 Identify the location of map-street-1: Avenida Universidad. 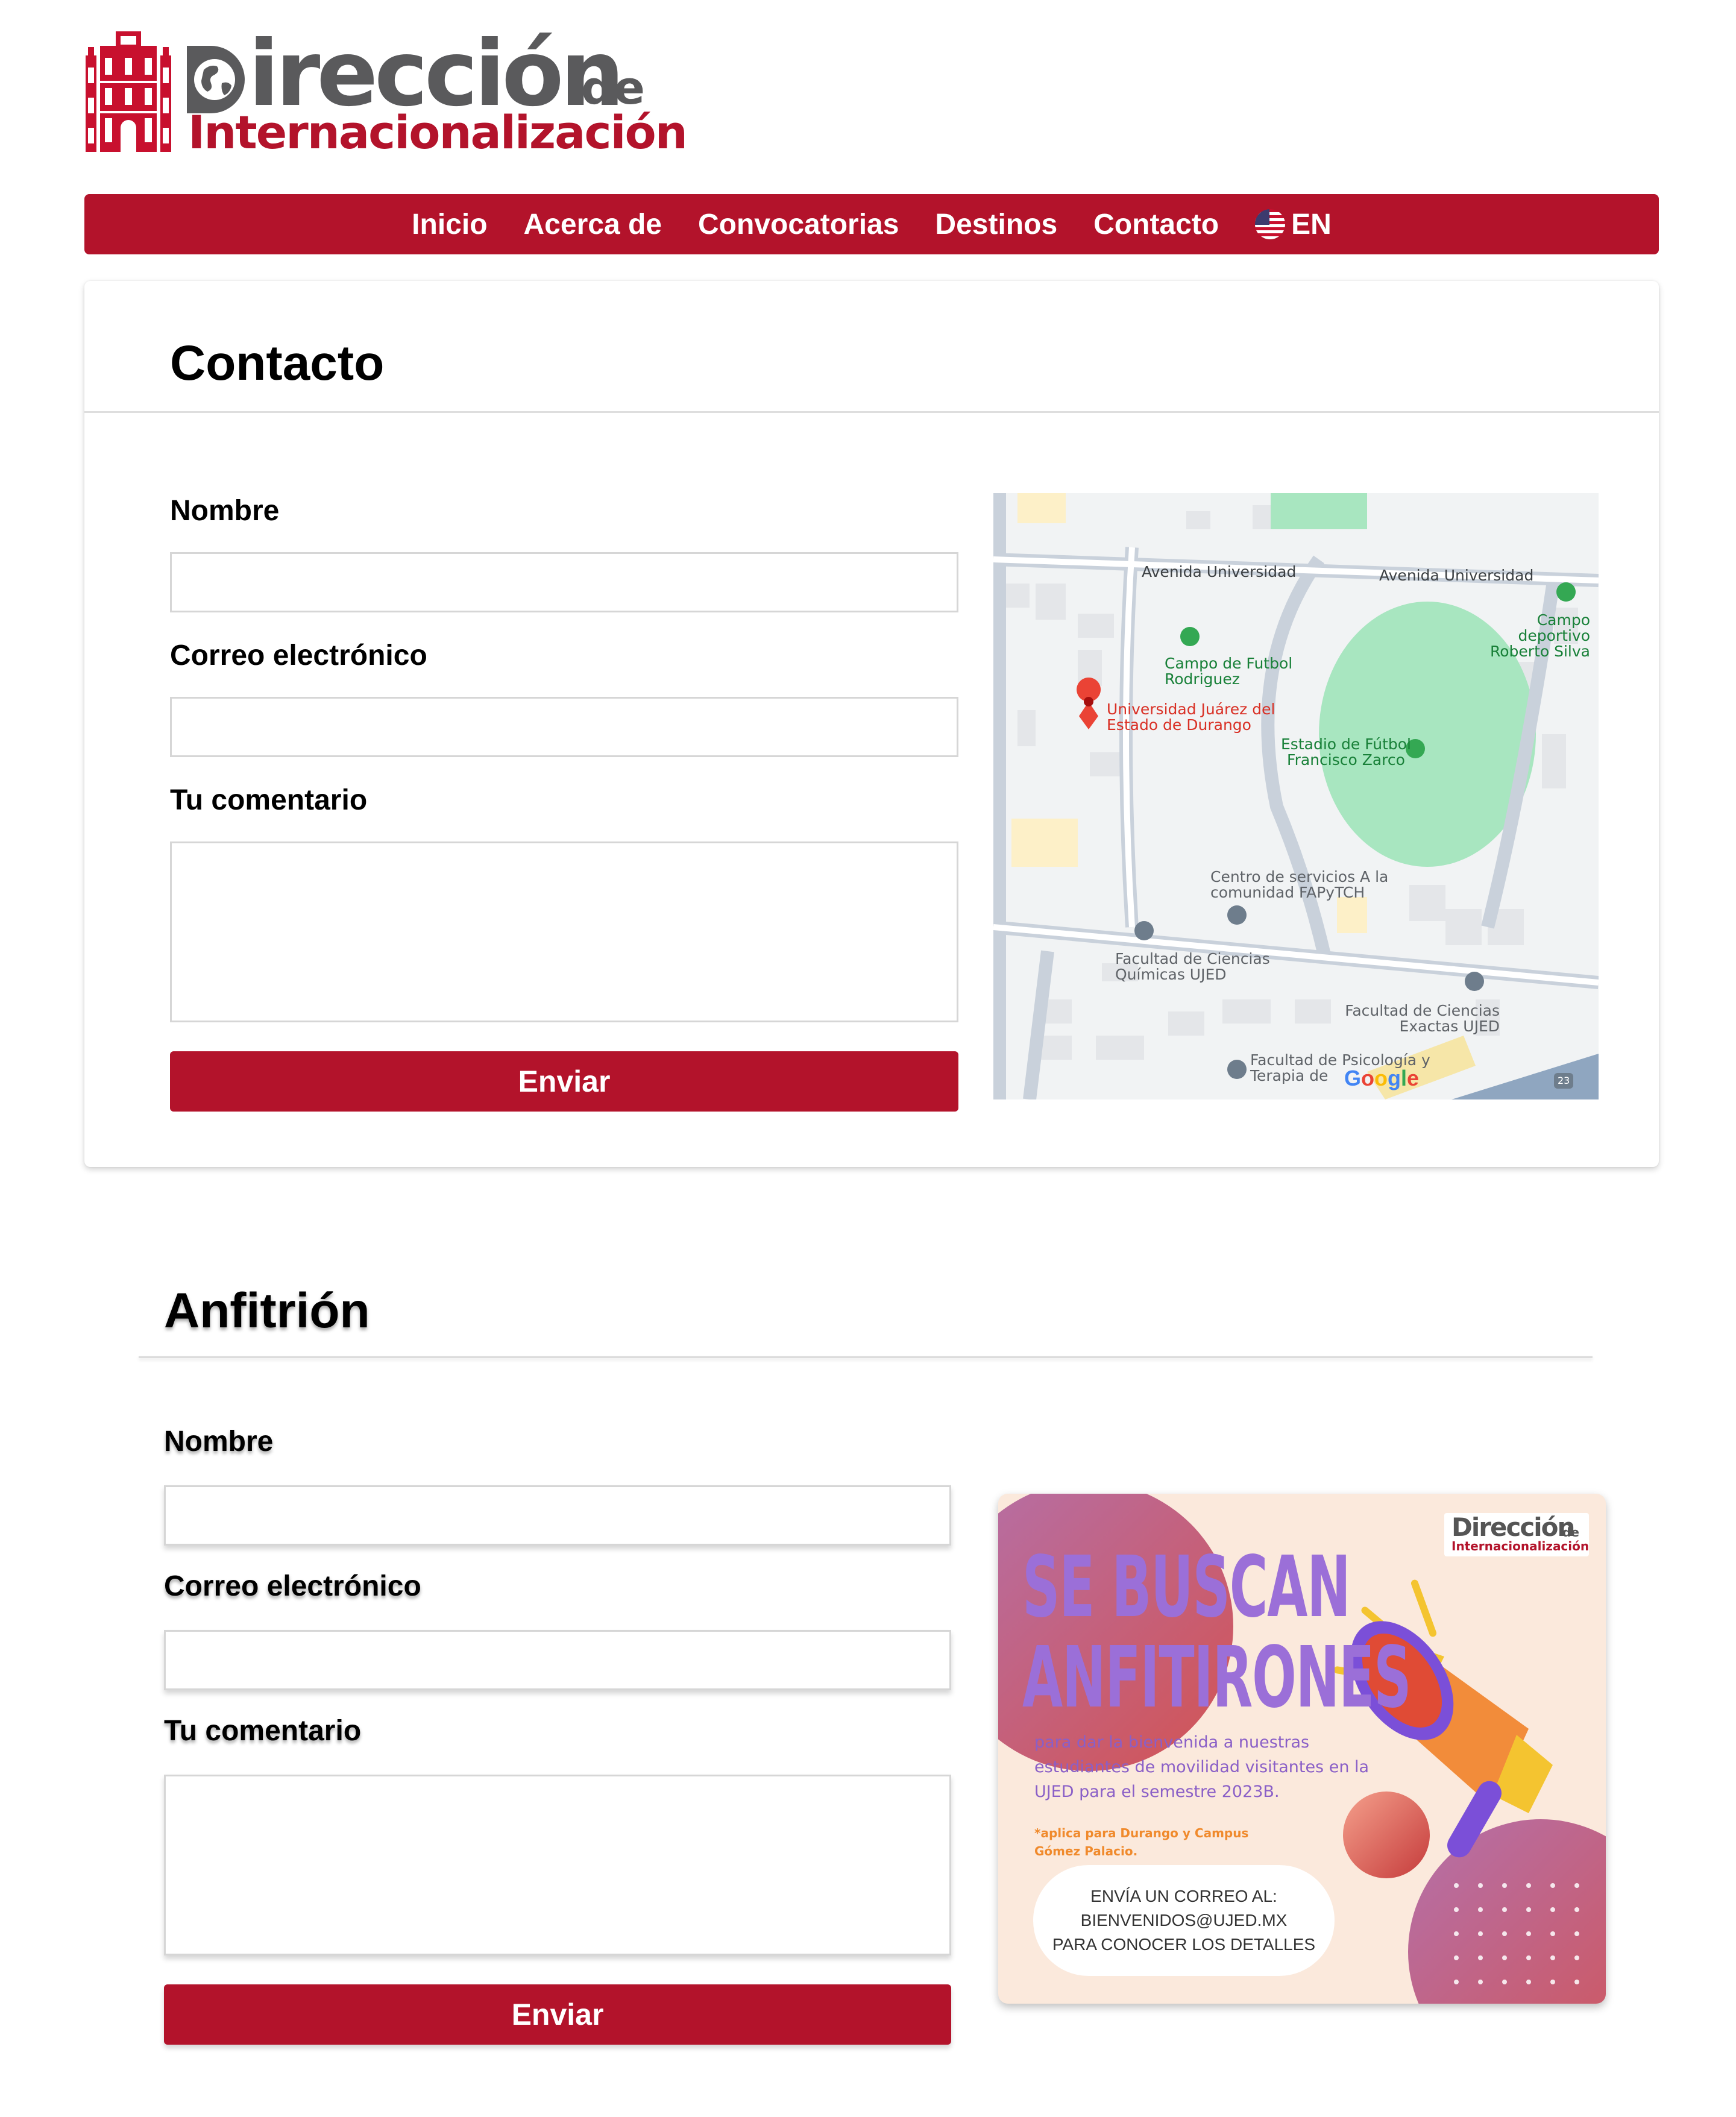
(1219, 571).